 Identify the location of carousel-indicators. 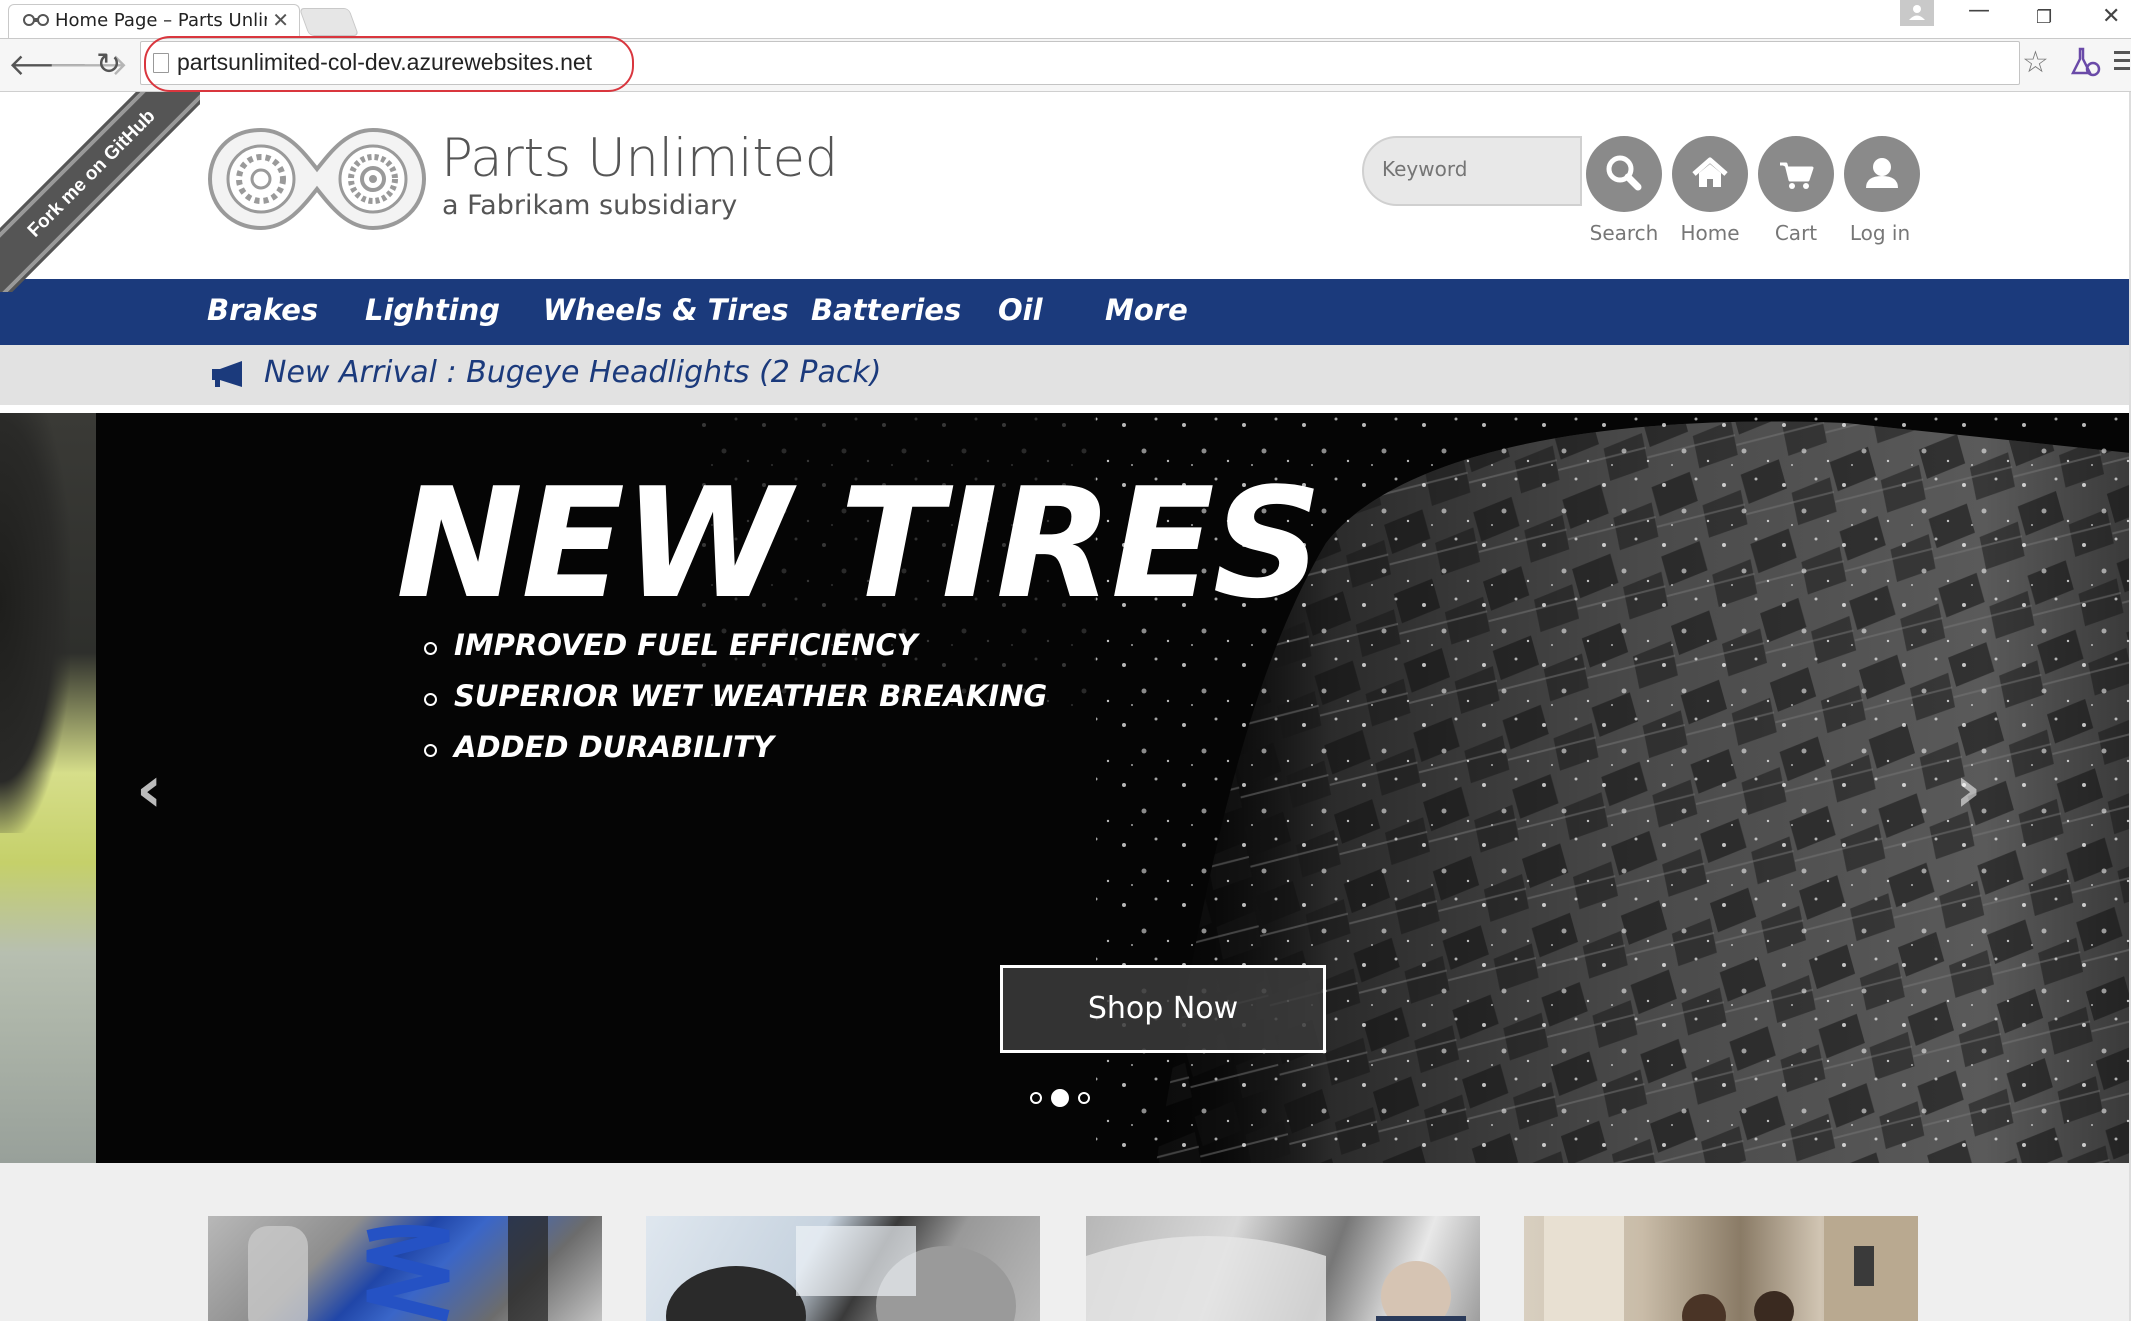
(1065, 1099).